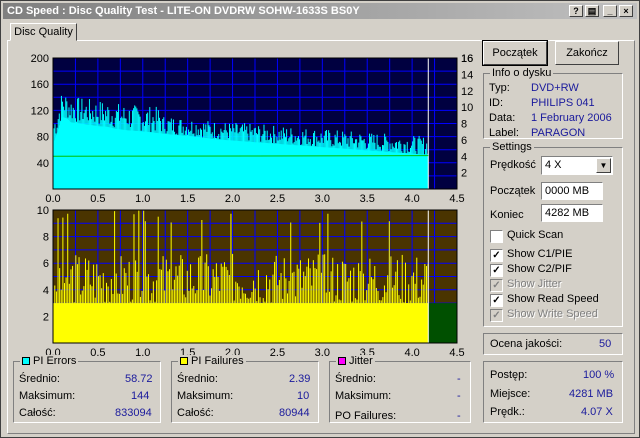 Image resolution: width=640 pixels, height=438 pixels. I want to click on pi-errors-max-label: Maksimum:, so click(47, 396).